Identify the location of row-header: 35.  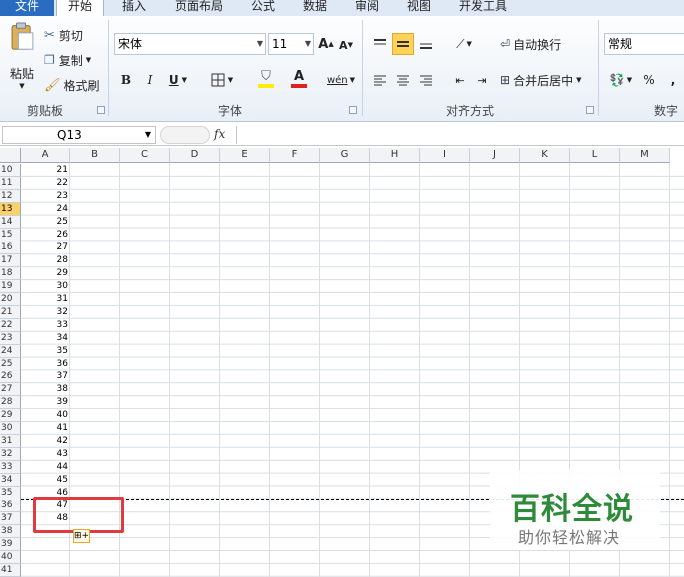
(10, 493).